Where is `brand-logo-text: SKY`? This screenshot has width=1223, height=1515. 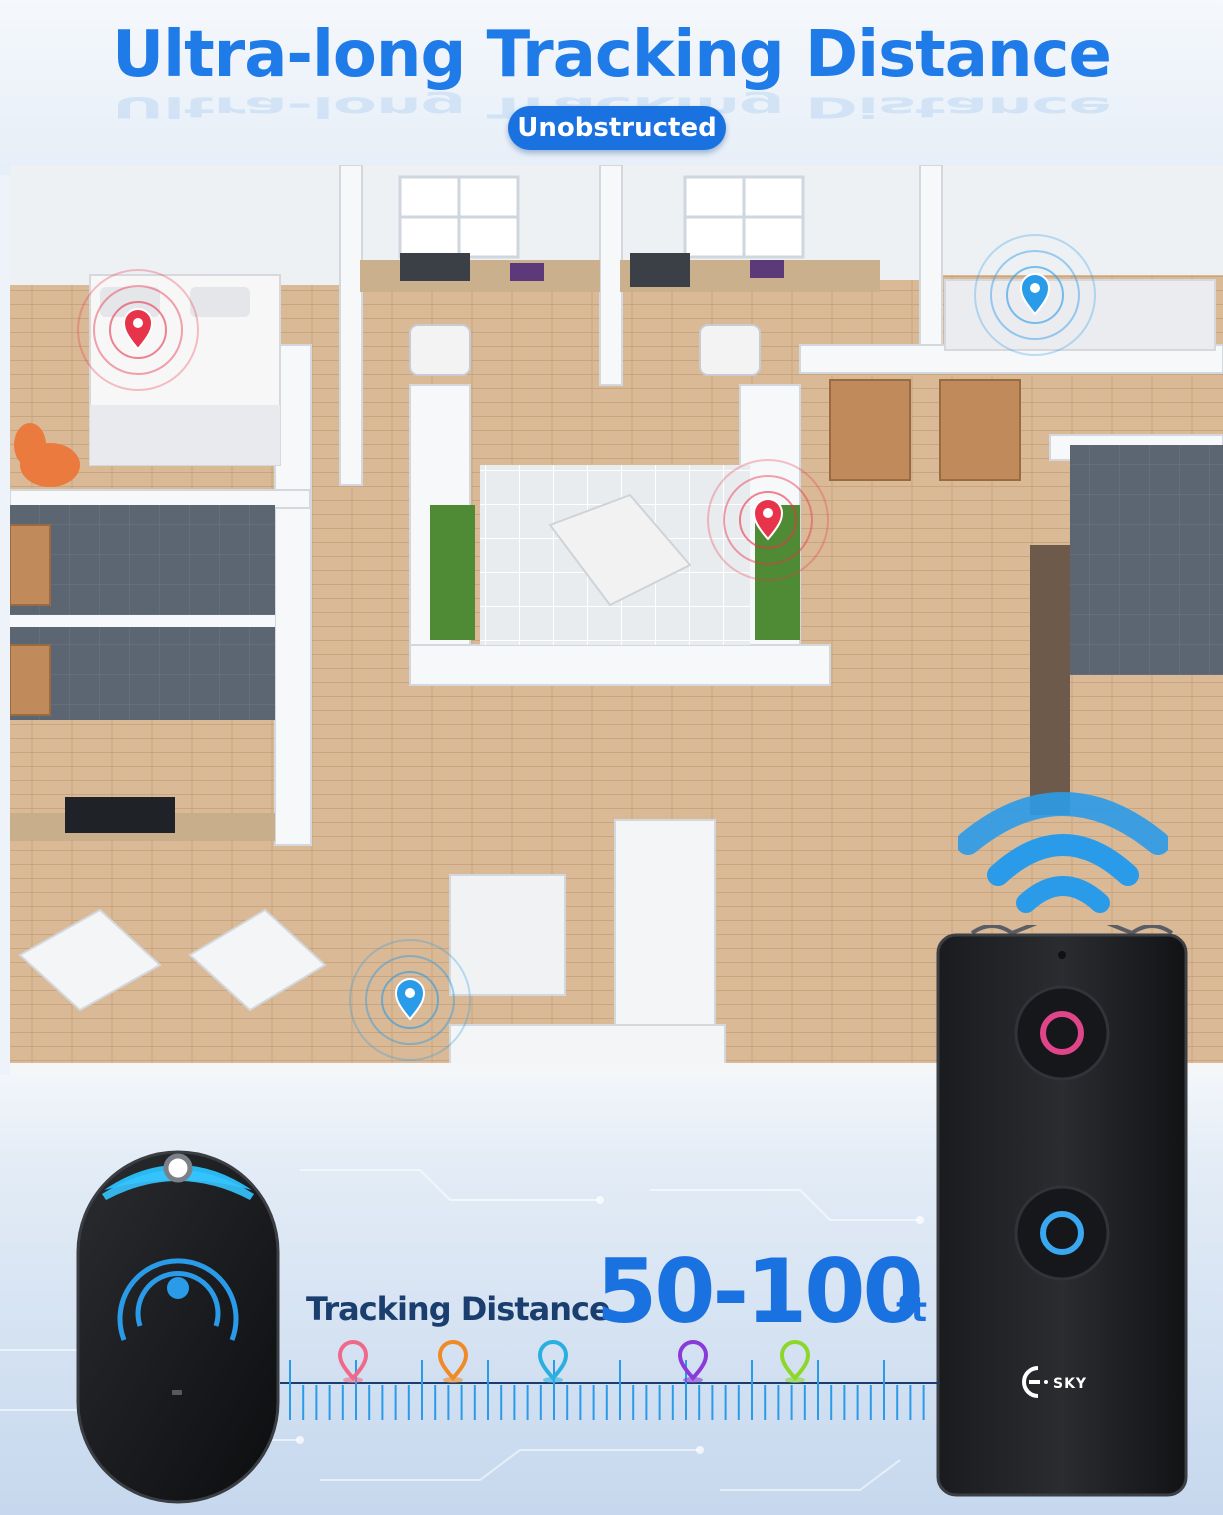
brand-logo-text: SKY is located at coordinates (1070, 1384).